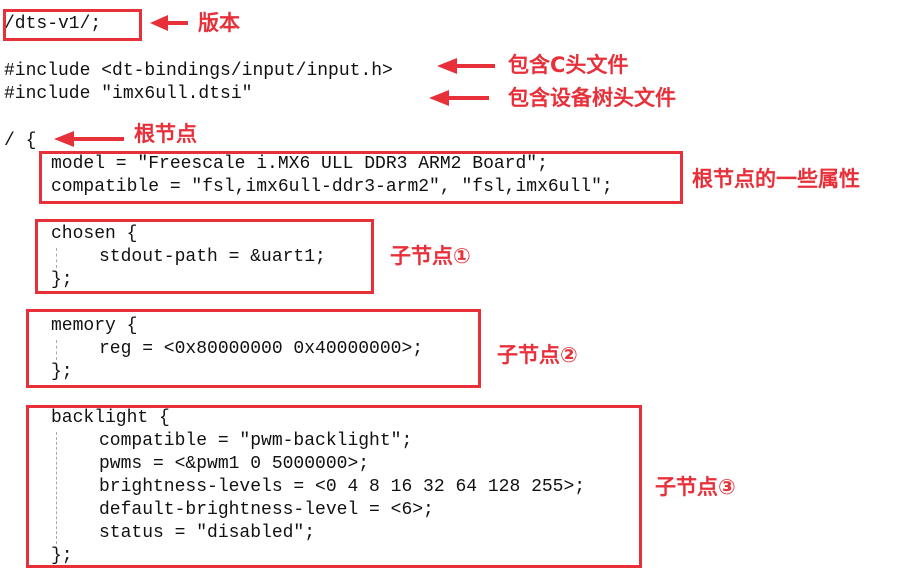  Describe the element at coordinates (568, 65) in the screenshot. I see `annotation-include-c: 包含C头文件` at that location.